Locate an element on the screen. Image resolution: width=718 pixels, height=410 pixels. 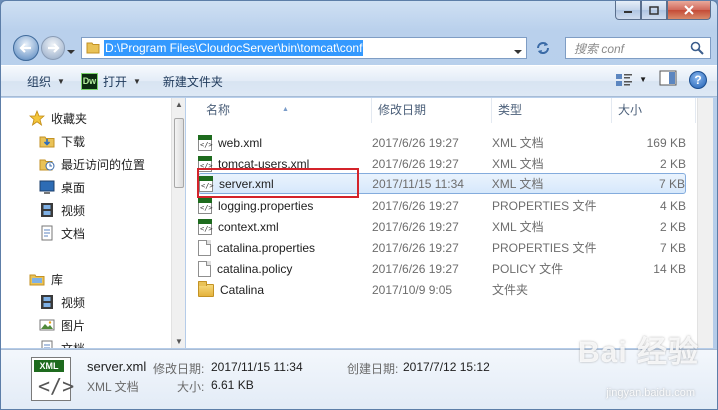
open-button: Dw 打开 ▼ is located at coordinates (111, 81).